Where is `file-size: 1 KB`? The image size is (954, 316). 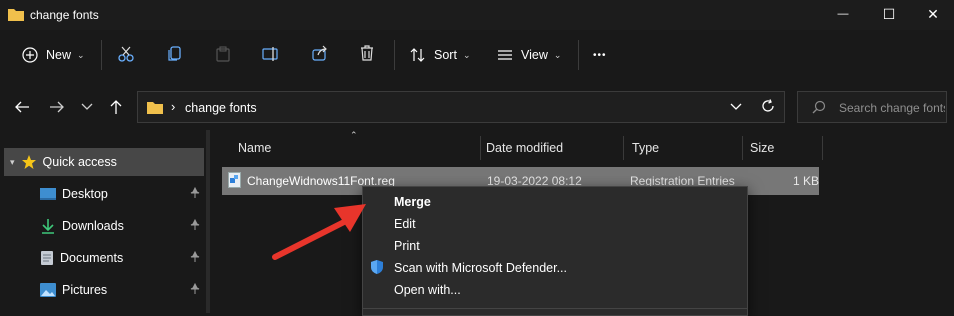
file-size: 1 KB is located at coordinates (806, 181).